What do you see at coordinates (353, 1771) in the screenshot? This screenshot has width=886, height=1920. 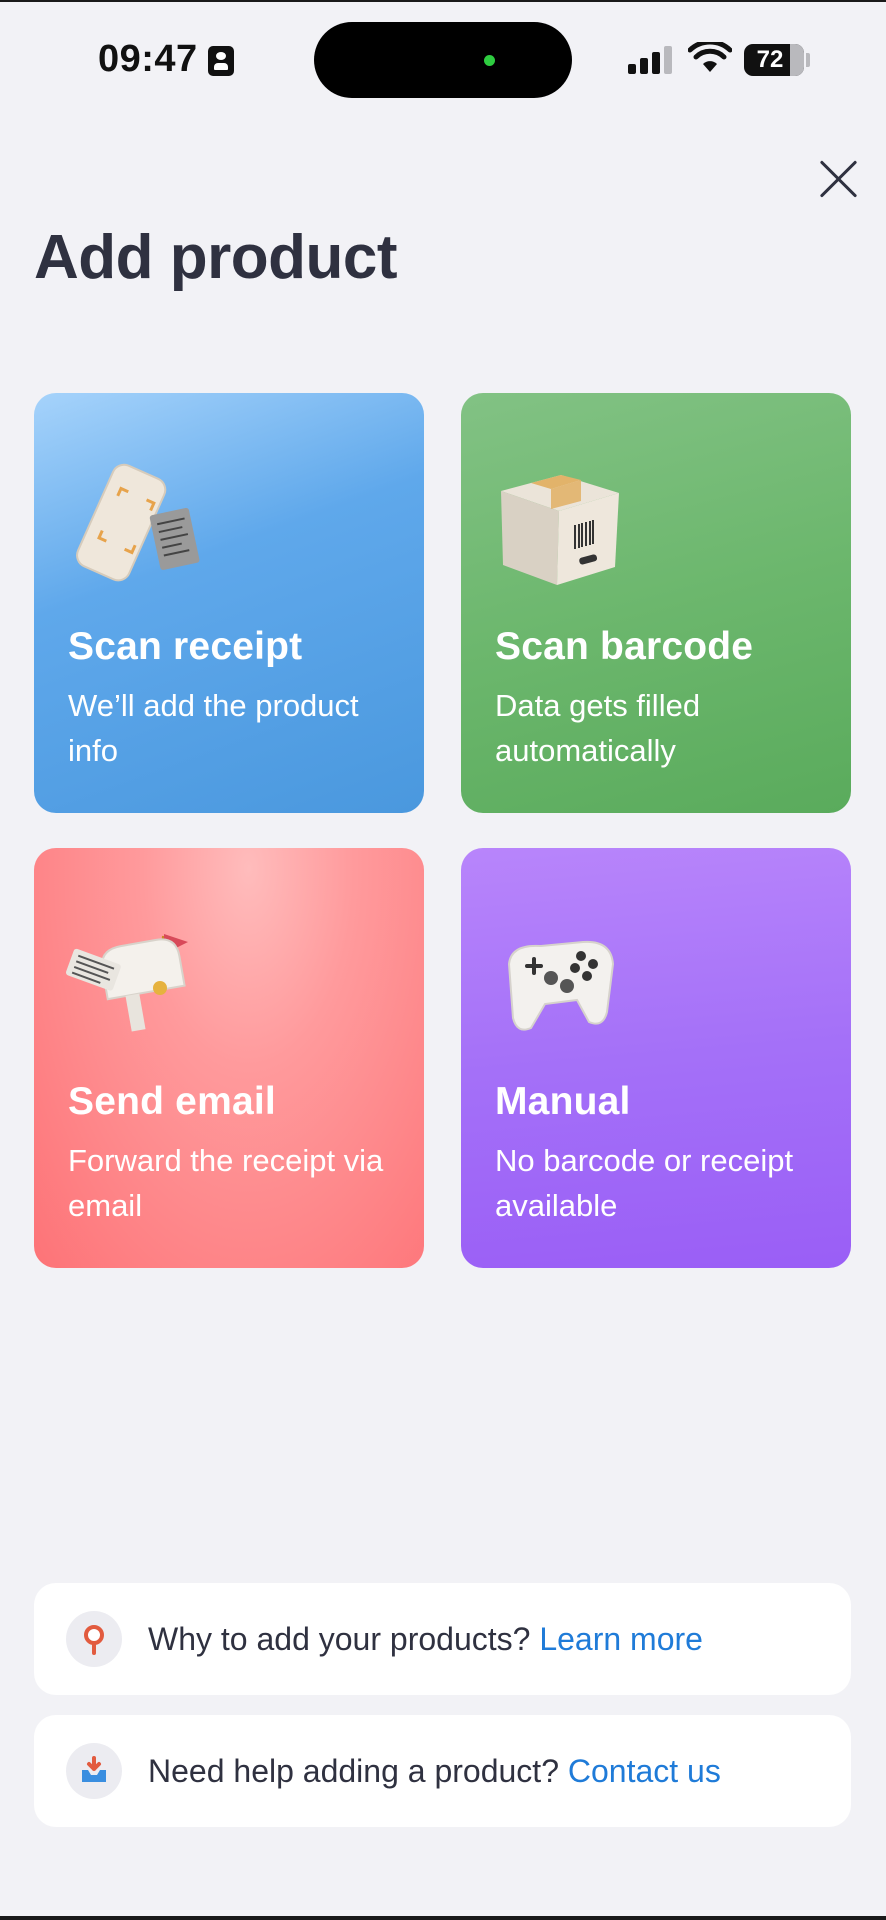 I see `info-question: Need help adding a product?` at bounding box center [353, 1771].